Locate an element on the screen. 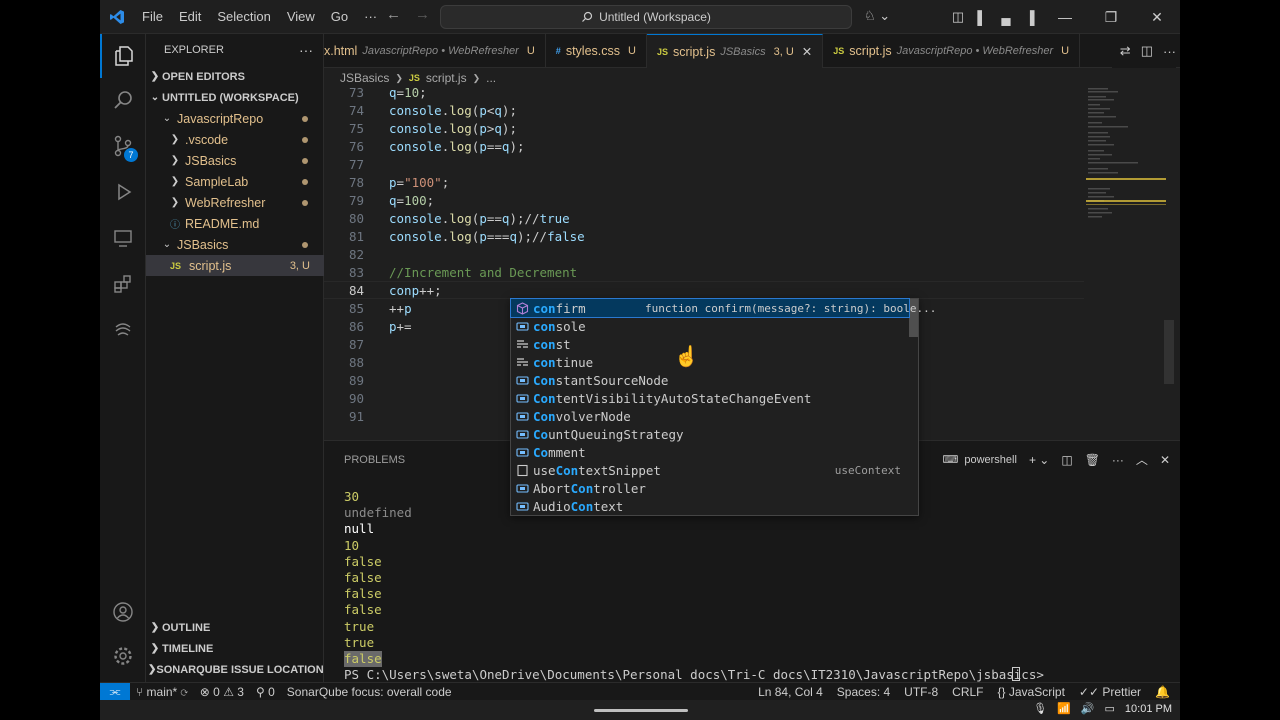 This screenshot has width=1280, height=720. new-terminal-icon: + ⌄ is located at coordinates (1039, 460).